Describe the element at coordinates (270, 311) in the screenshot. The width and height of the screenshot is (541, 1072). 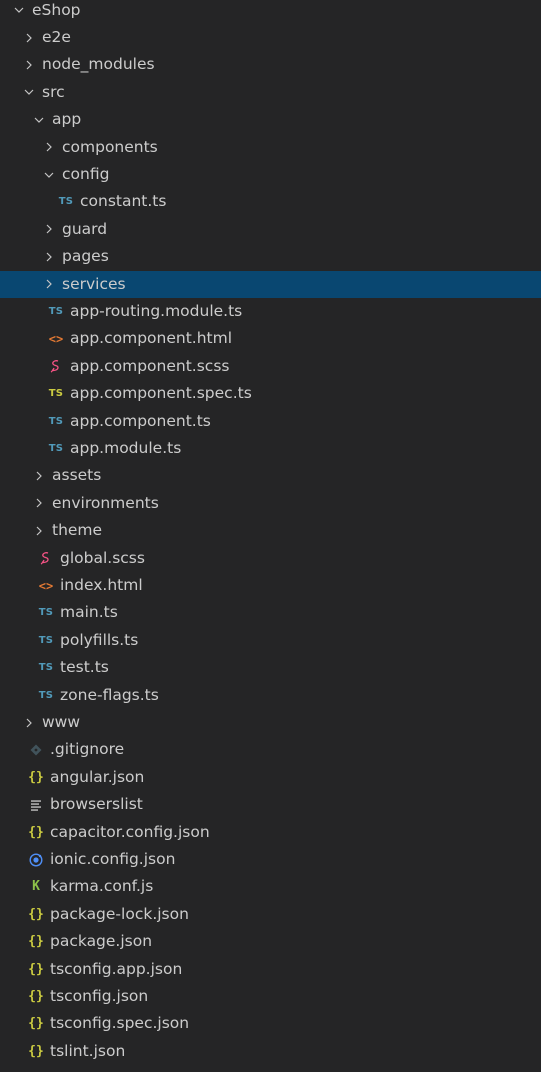
I see `file-item-app-routing-module-ts: TS app-routing.module.ts` at that location.